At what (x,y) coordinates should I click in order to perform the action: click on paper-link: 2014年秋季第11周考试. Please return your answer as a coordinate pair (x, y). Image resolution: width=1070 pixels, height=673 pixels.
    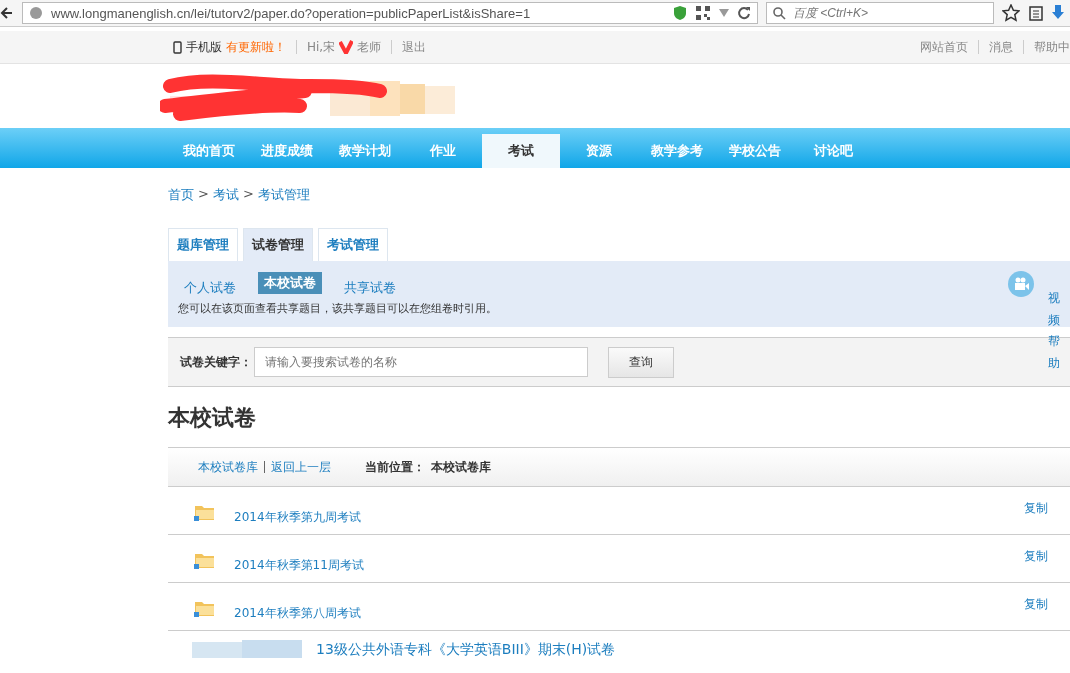
    Looking at the image, I should click on (299, 565).